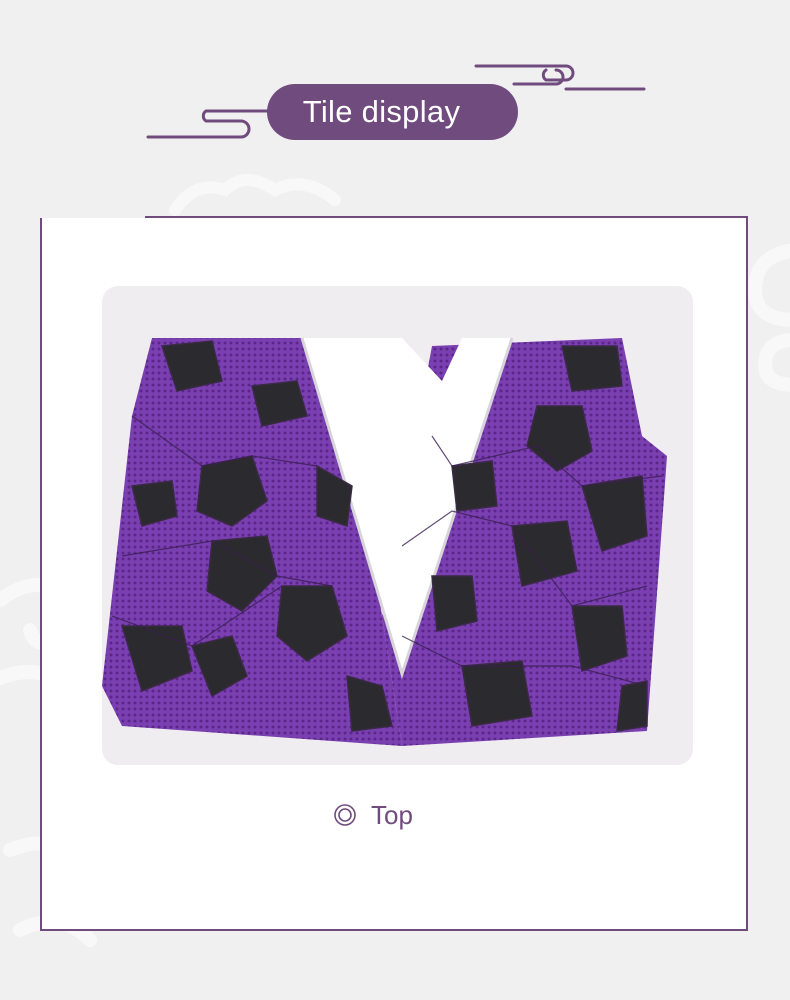 The image size is (790, 1000). I want to click on decorative-swirl-line-left, so click(211, 124).